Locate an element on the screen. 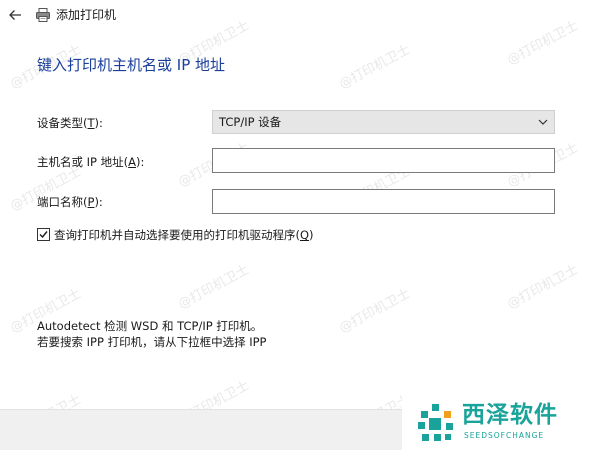  auto-driver-label: 查询打印机并自动选择要使用的打印机驱动程序(Q) is located at coordinates (184, 235).